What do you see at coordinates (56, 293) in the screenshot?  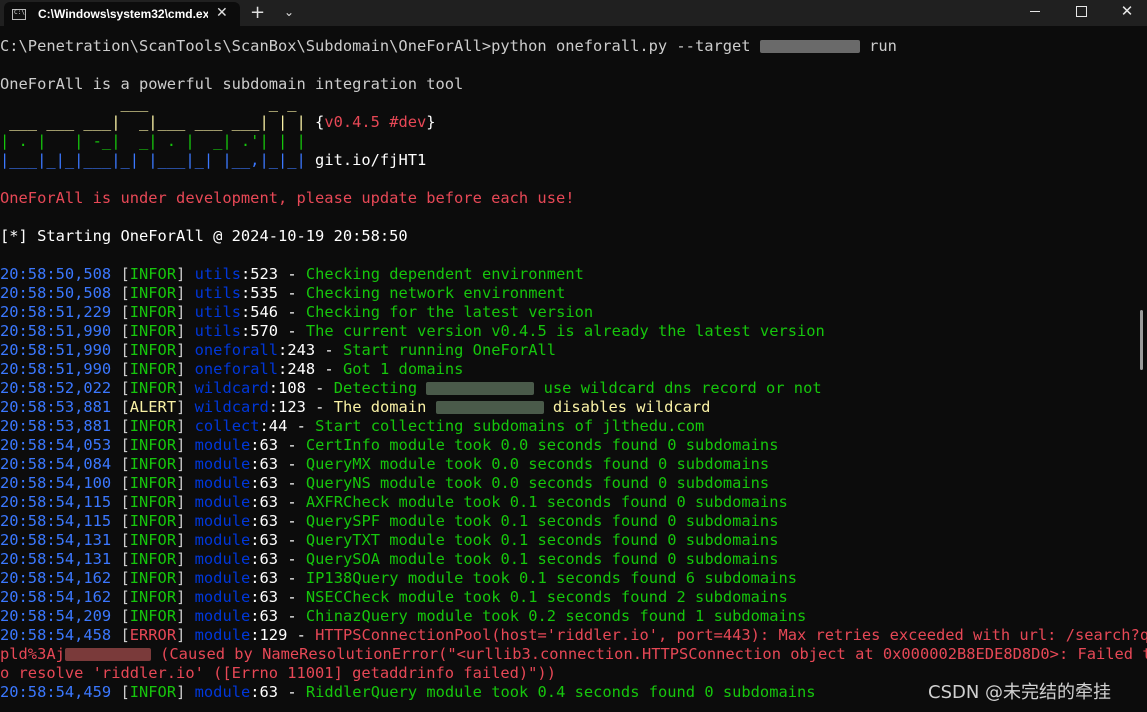 I see `log-time: 20:58:50,508` at bounding box center [56, 293].